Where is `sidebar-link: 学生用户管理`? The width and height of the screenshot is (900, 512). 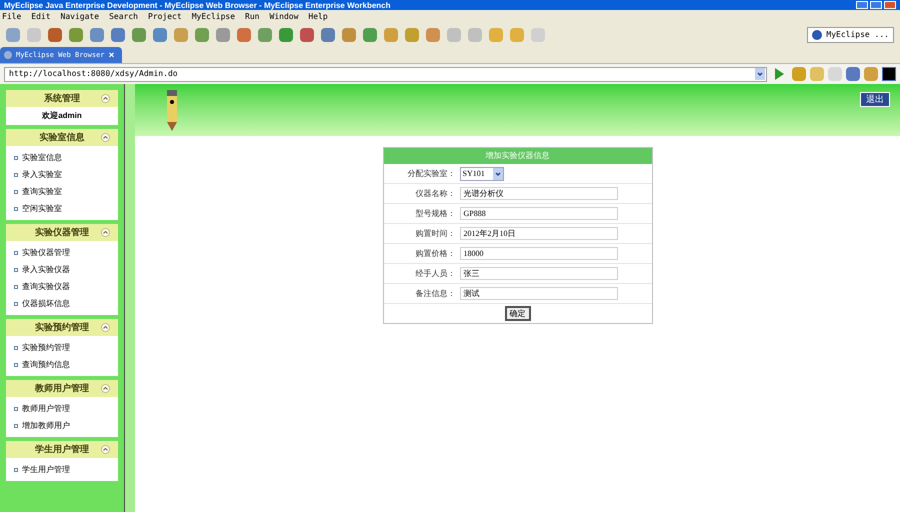
sidebar-link: 学生用户管理 is located at coordinates (46, 470).